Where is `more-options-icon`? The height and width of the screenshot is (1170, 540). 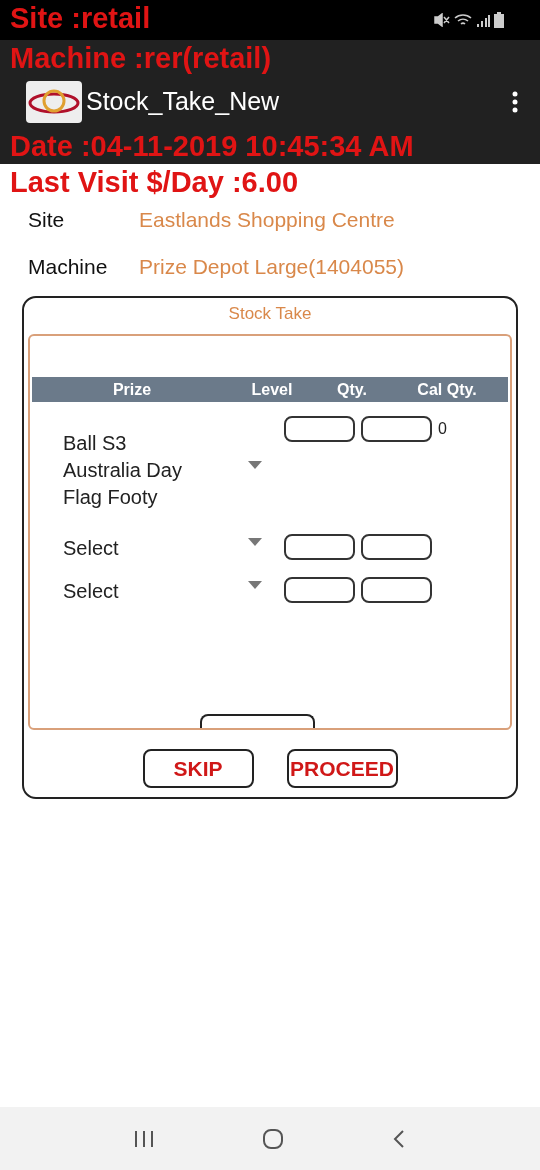 more-options-icon is located at coordinates (515, 102).